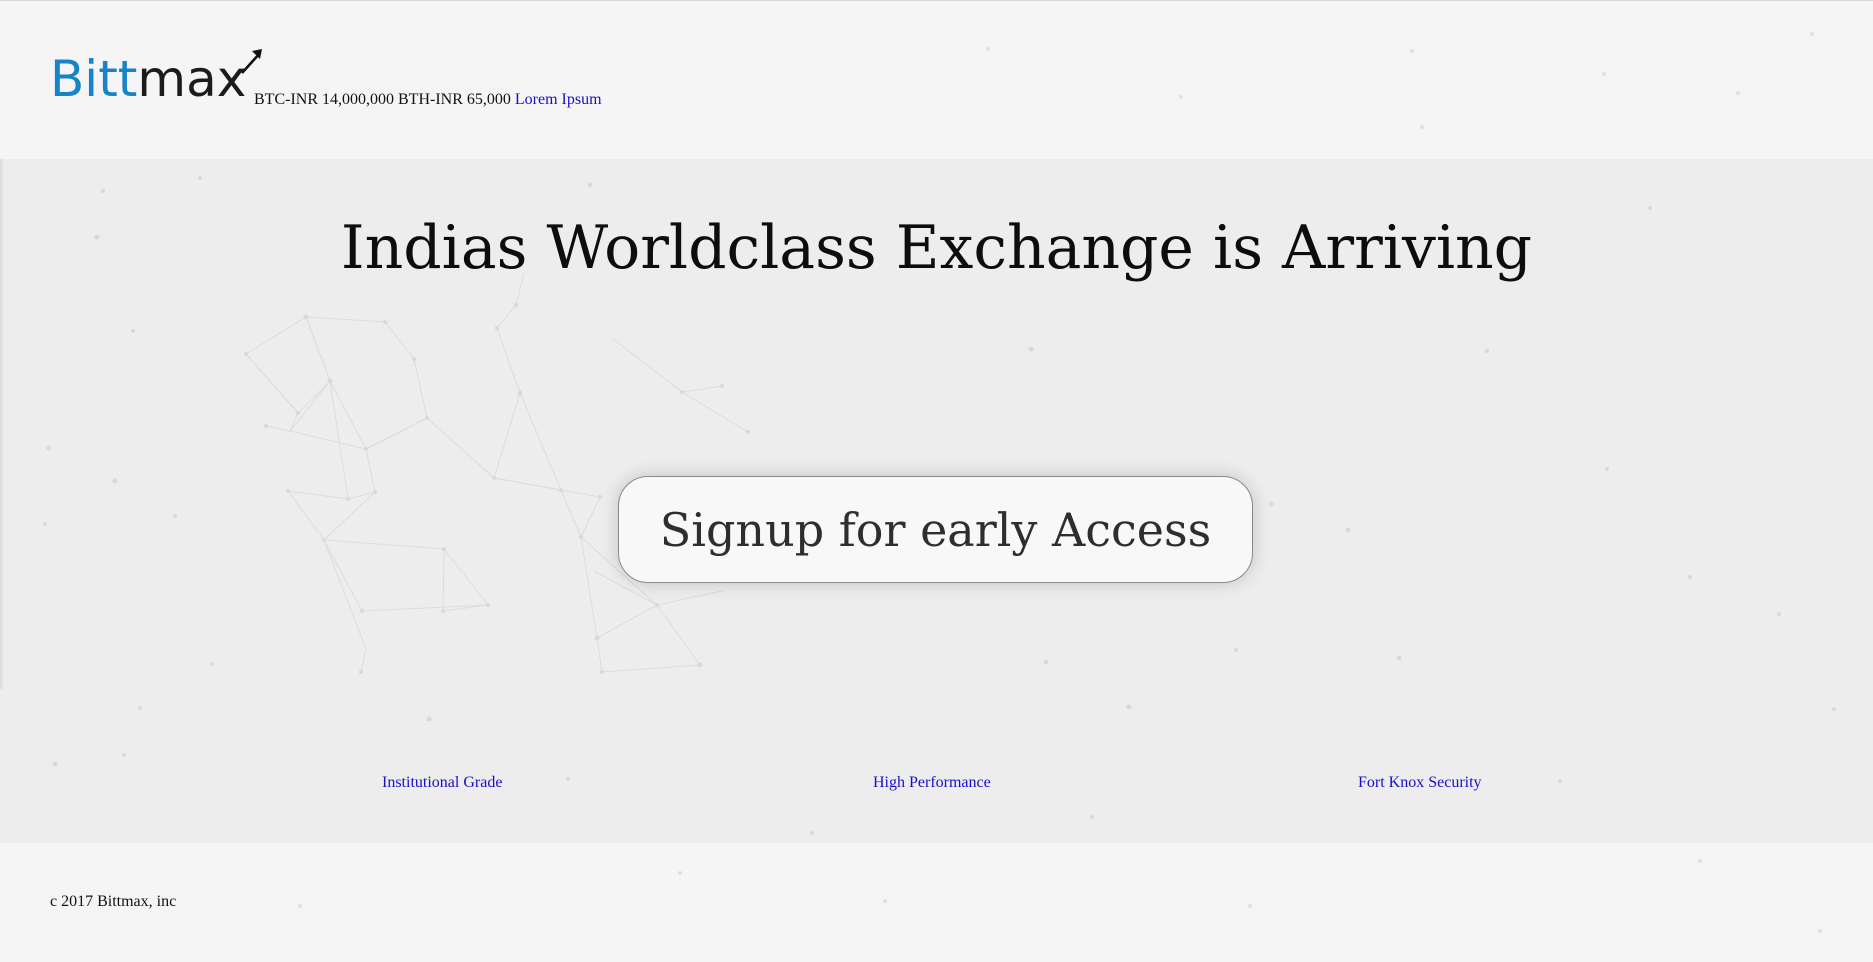 The width and height of the screenshot is (1873, 962). I want to click on logo-wordmark: Bittmax, so click(148, 79).